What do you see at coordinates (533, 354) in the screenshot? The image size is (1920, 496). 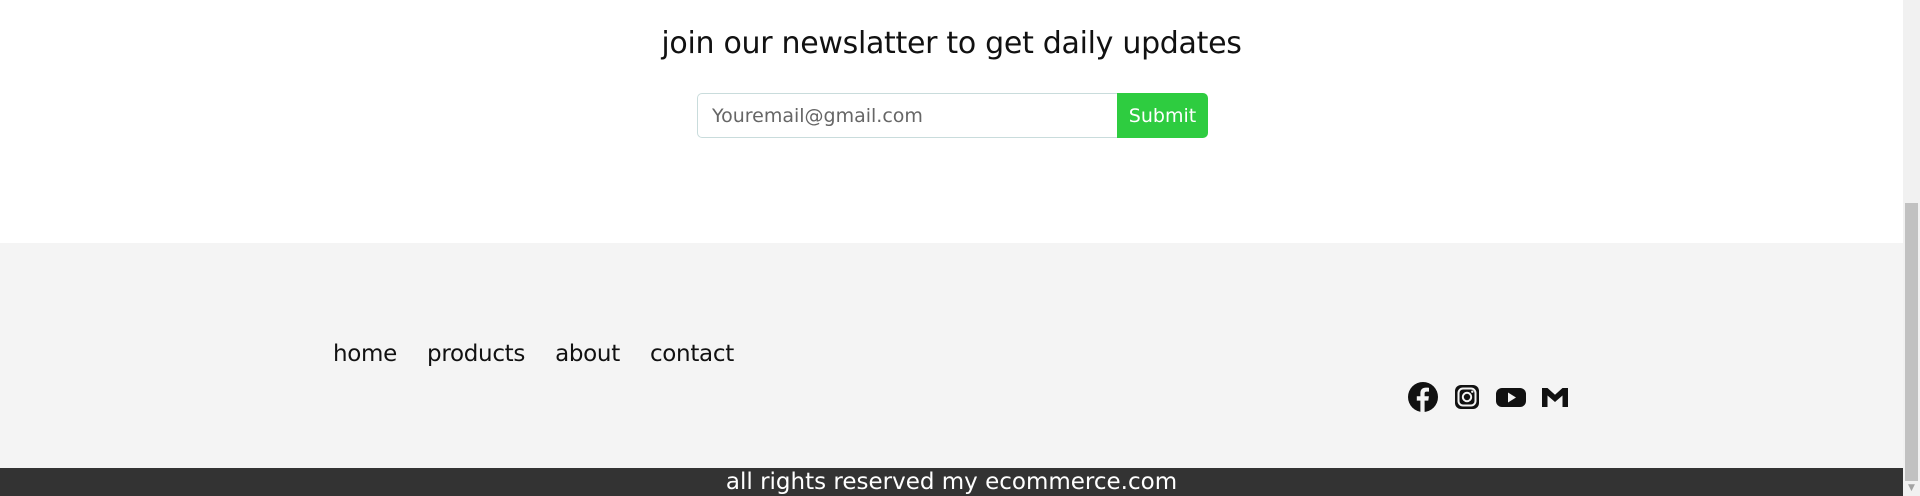 I see `footer-nav: home products about contact` at bounding box center [533, 354].